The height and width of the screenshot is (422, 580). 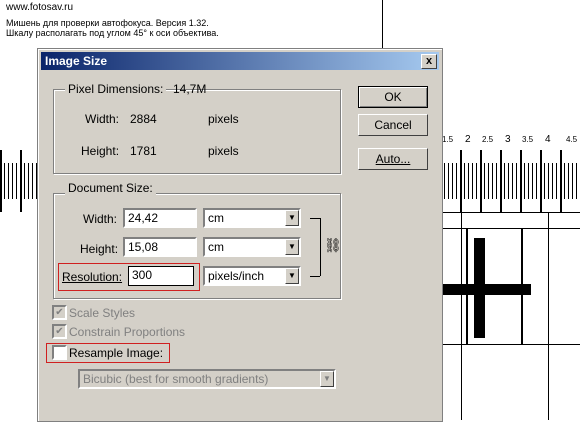 I want to click on ruler-label: 3.5, so click(x=528, y=139).